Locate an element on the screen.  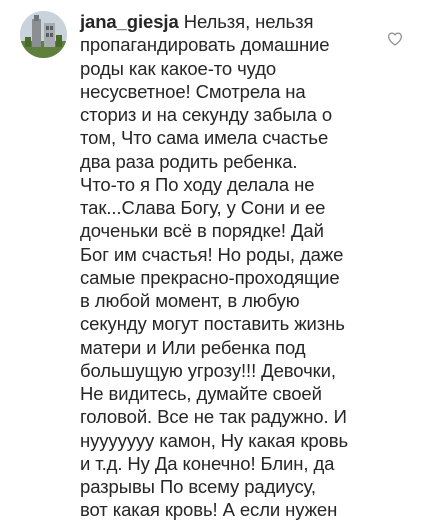
comment-text-line: самые прекрасно-проходящие is located at coordinates (210, 277).